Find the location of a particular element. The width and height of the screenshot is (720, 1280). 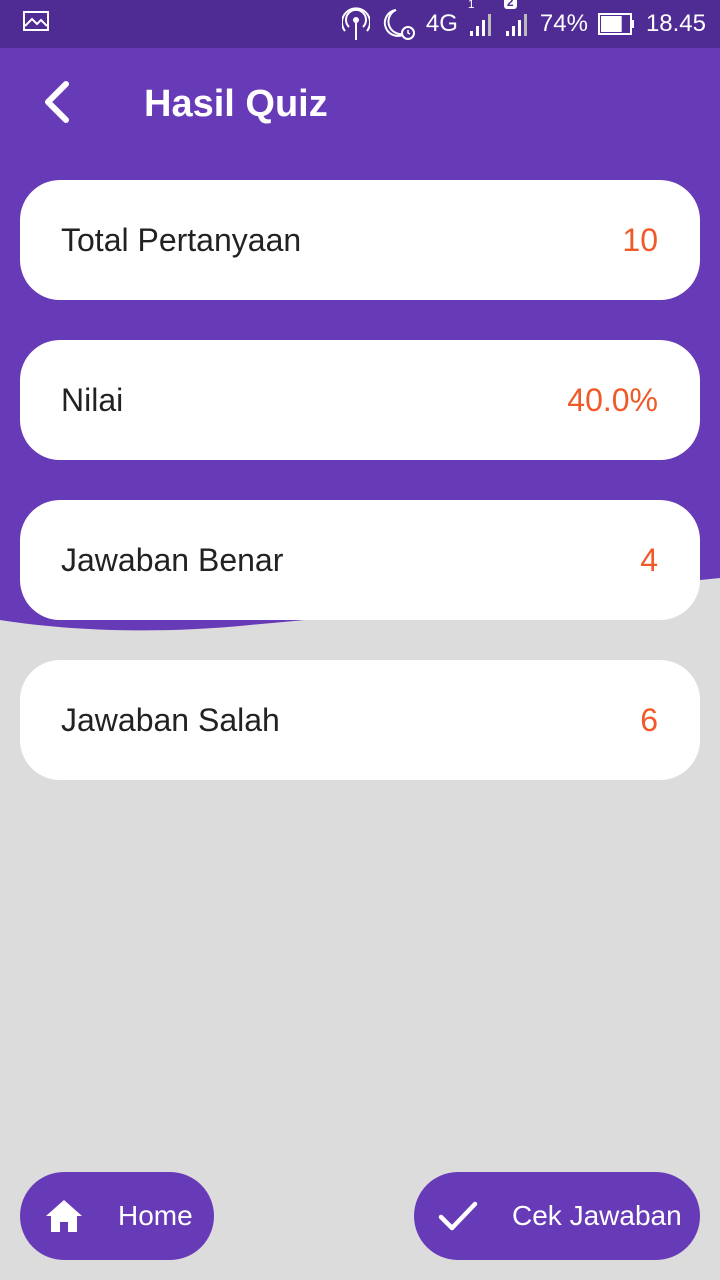

check-answers-label: Cek Jawaban is located at coordinates (597, 1215).